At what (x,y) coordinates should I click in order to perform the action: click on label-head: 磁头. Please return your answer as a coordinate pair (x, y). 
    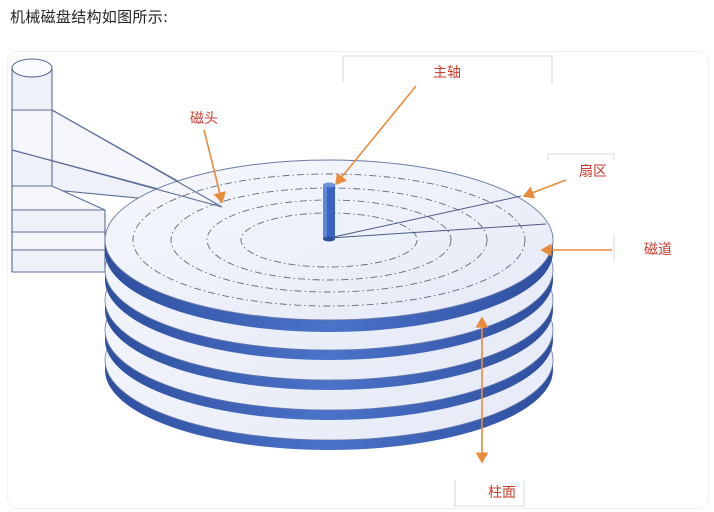
    Looking at the image, I should click on (204, 119).